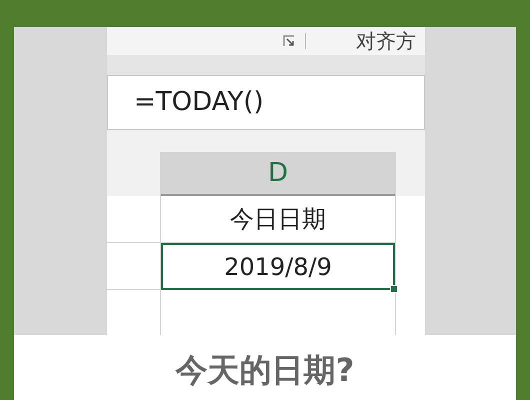 The height and width of the screenshot is (400, 530). Describe the element at coordinates (266, 102) in the screenshot. I see `formula-bar: =TODAY()` at that location.